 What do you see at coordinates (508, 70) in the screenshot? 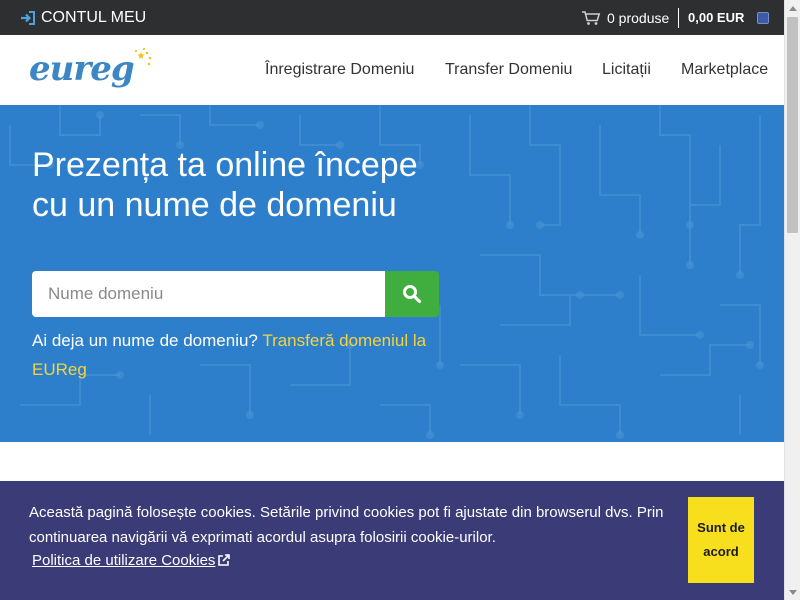
I see `nav-domain-transfer: Transfer Domeniu` at bounding box center [508, 70].